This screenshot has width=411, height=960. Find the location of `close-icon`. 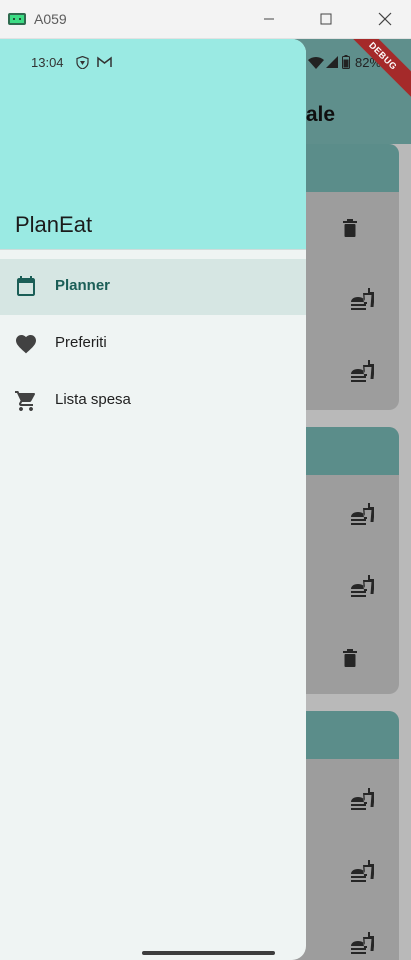

close-icon is located at coordinates (385, 19).